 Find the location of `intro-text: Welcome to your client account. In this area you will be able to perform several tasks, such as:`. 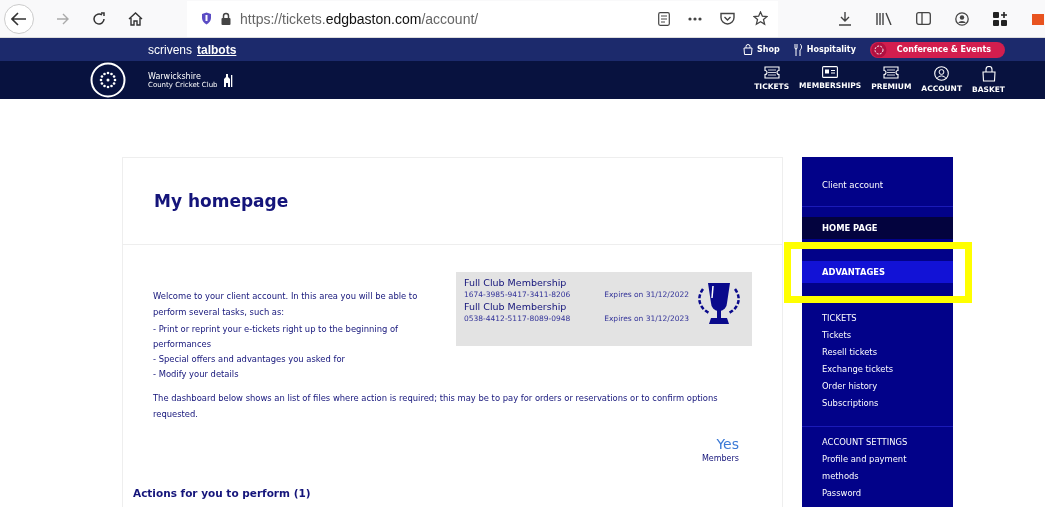

intro-text: Welcome to your client account. In this area you will be able to perform several tasks, such as: is located at coordinates (286, 304).